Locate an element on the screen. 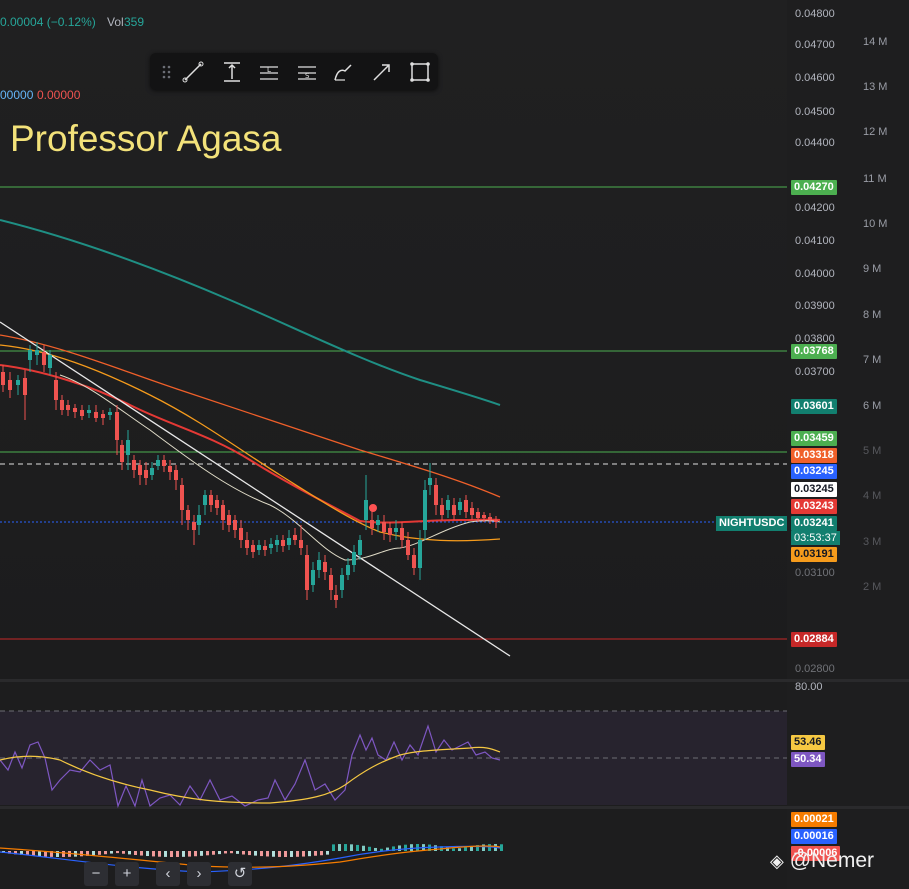  price-tick: 0.04500 is located at coordinates (815, 112).